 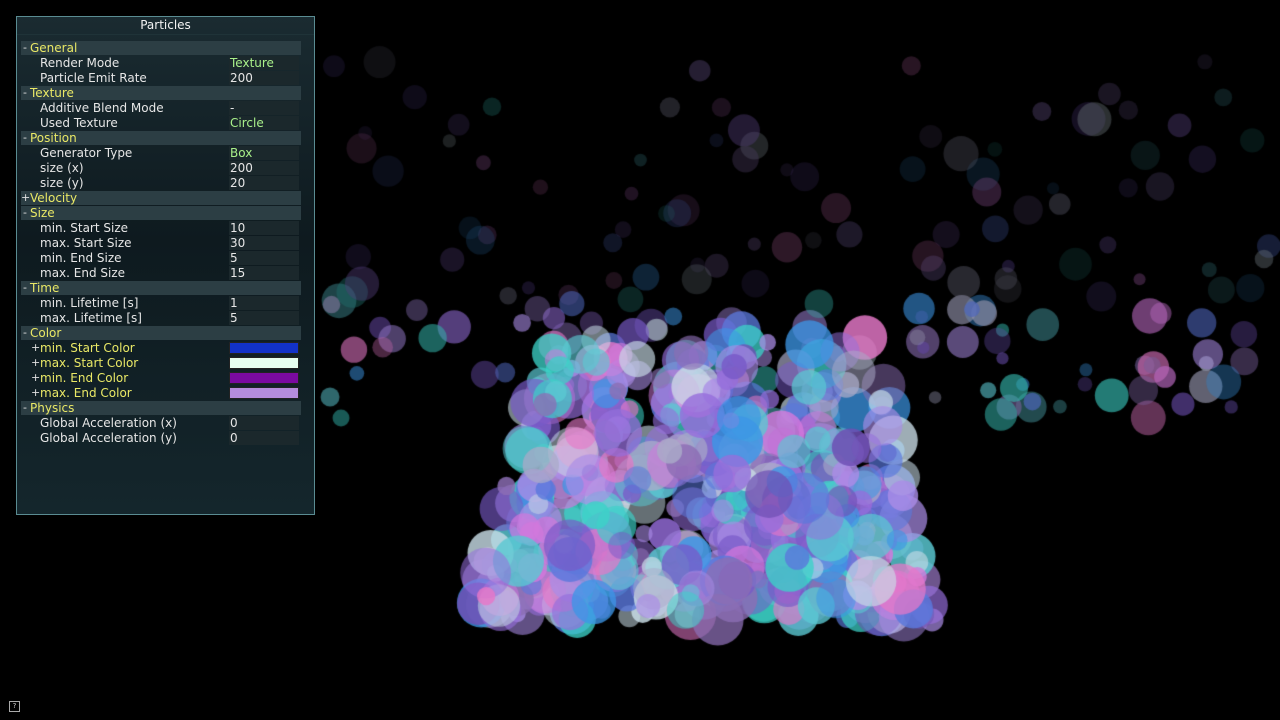 I want to click on property-value: 15, so click(x=264, y=273).